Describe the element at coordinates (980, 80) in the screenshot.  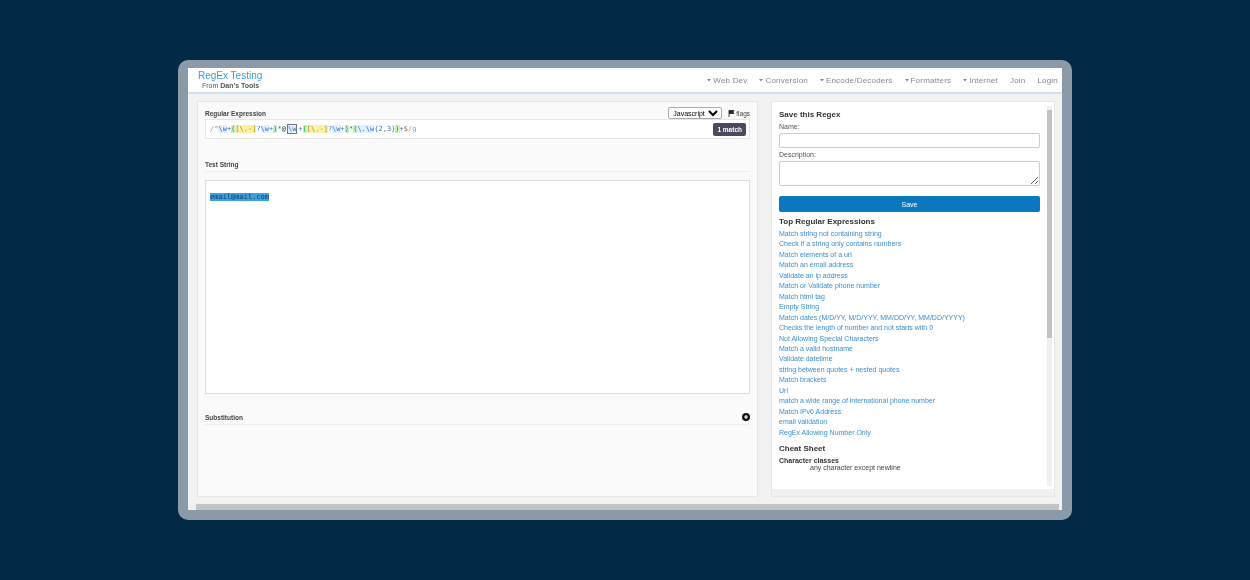
I see `nav-link: Internet` at that location.